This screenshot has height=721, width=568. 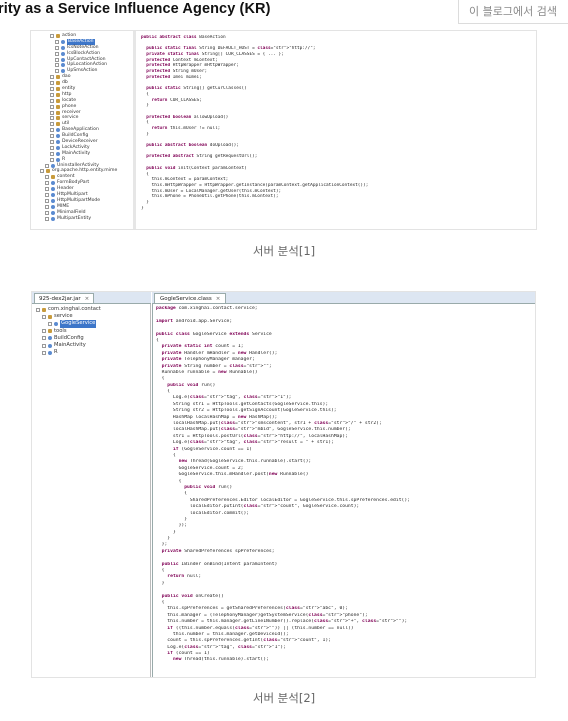 What do you see at coordinates (63, 316) in the screenshot?
I see `tree-item-label: service` at bounding box center [63, 316].